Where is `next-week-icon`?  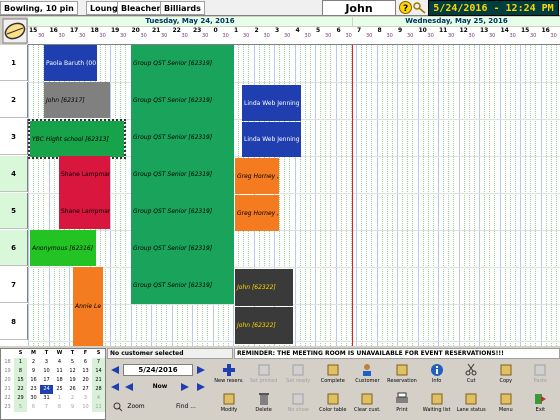
next-week-icon is located at coordinates (201, 370).